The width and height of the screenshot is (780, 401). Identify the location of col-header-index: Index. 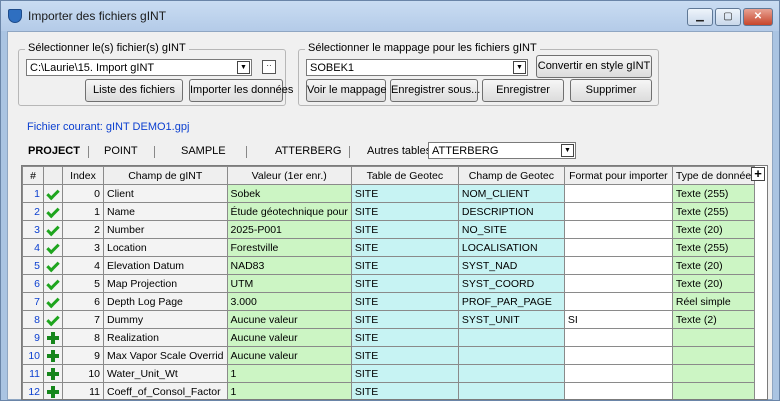
(83, 175).